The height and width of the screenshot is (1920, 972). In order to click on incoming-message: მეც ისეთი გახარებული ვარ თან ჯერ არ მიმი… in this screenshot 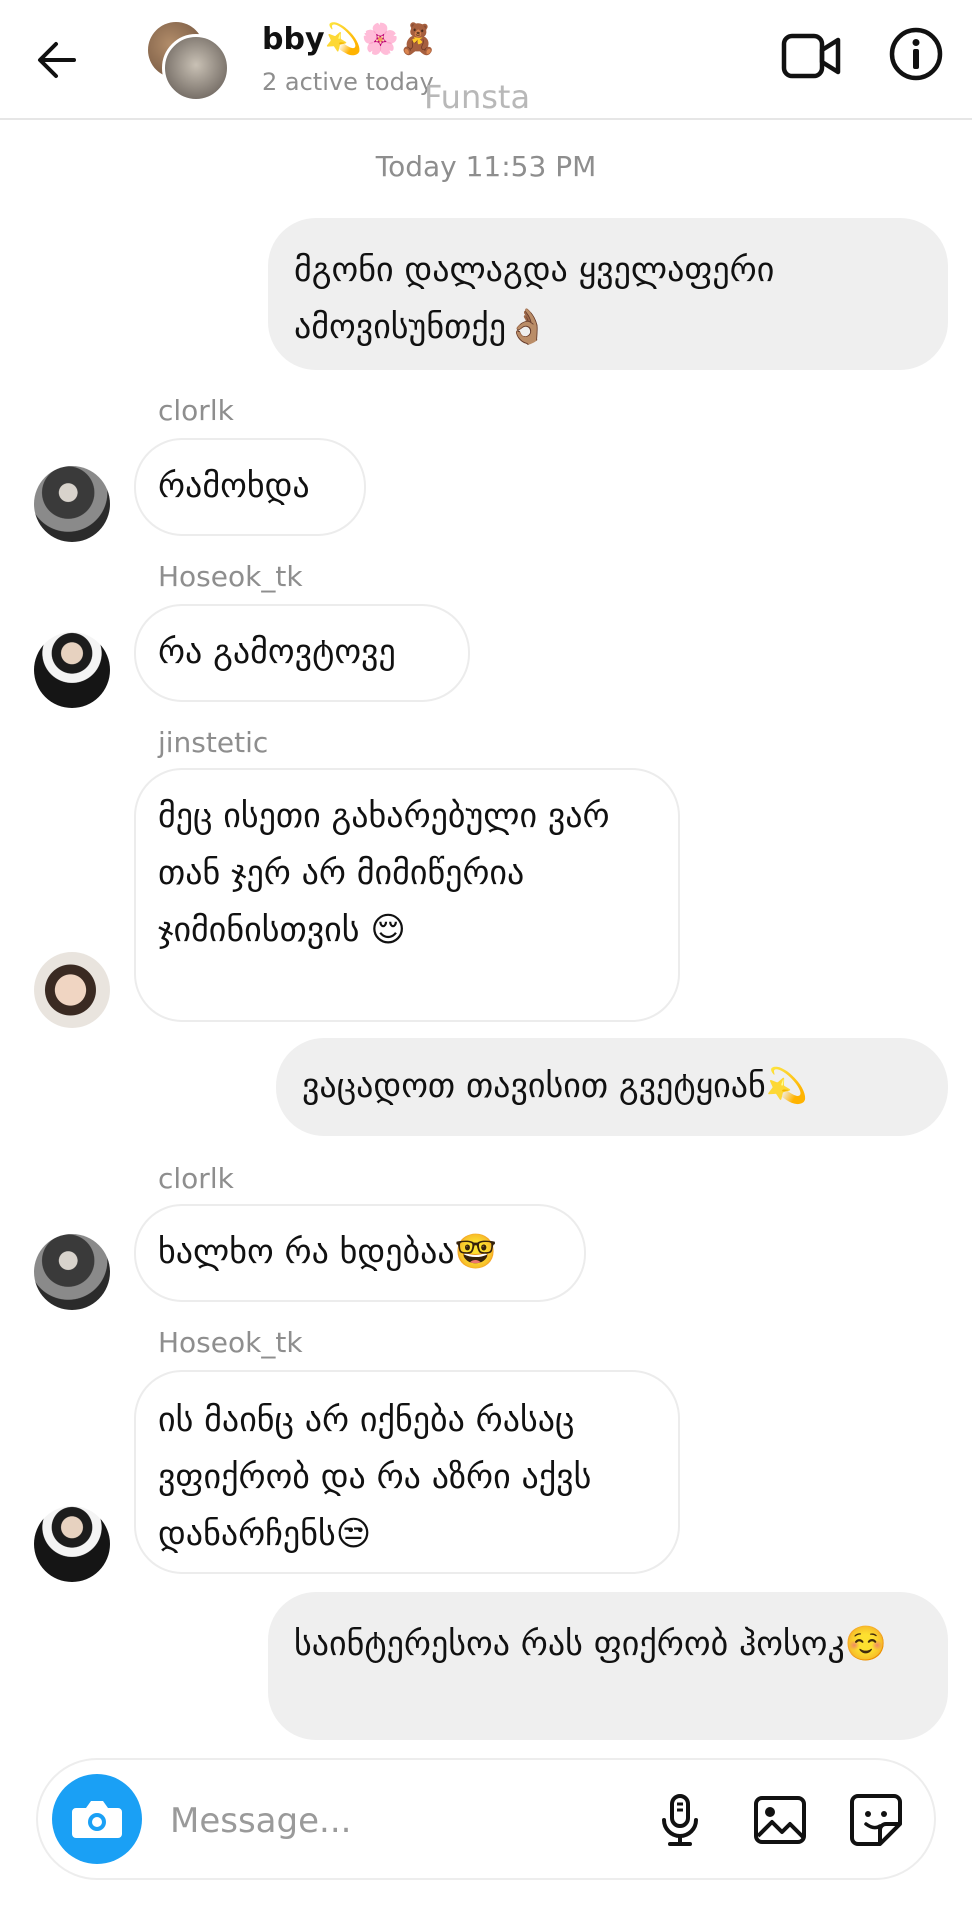, I will do `click(407, 895)`.